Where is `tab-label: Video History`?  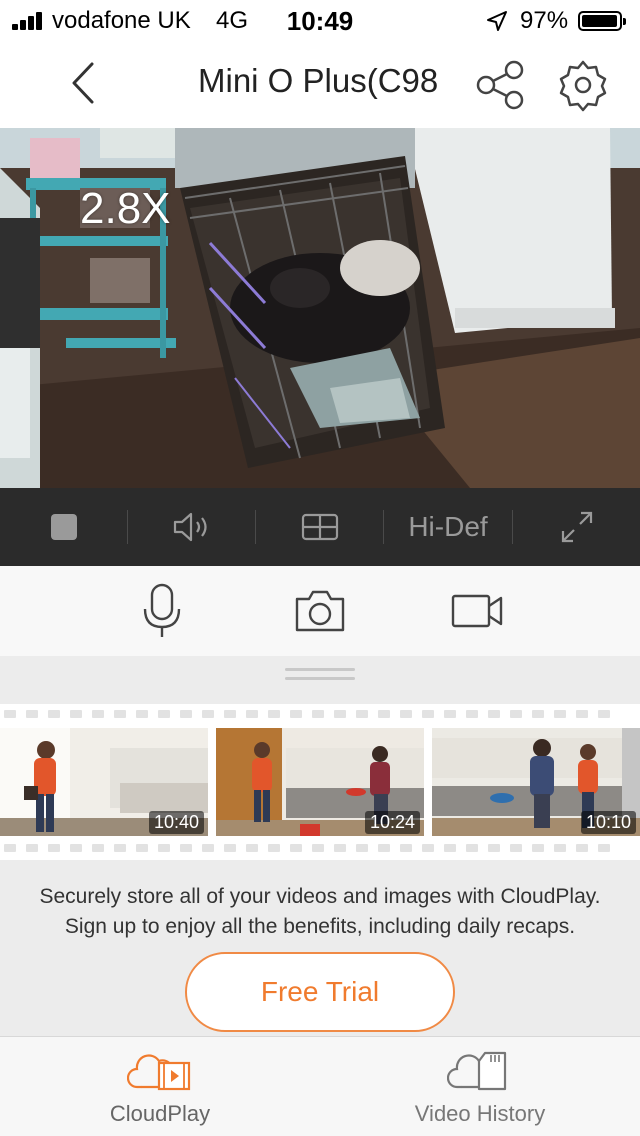 tab-label: Video History is located at coordinates (480, 1113).